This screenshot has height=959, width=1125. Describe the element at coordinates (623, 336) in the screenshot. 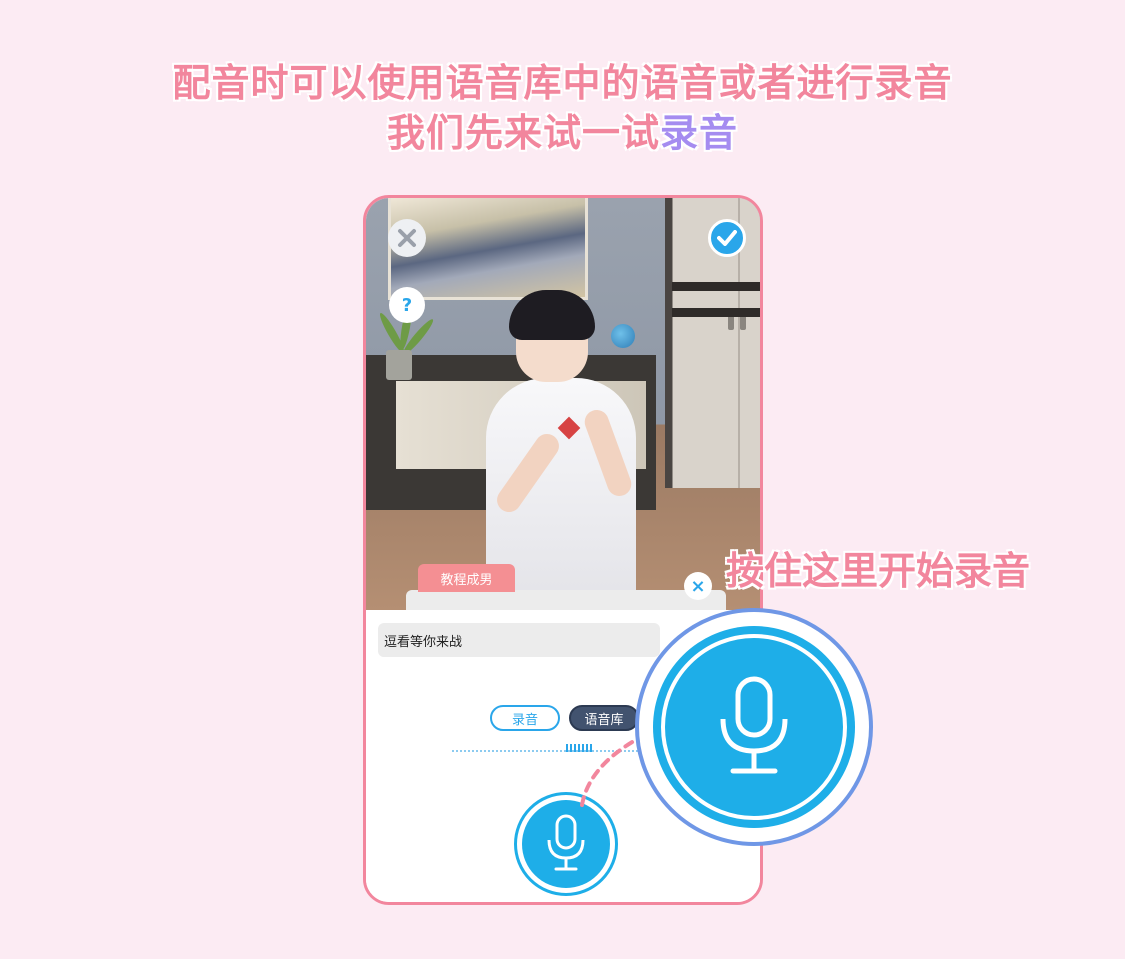

I see `globe` at that location.